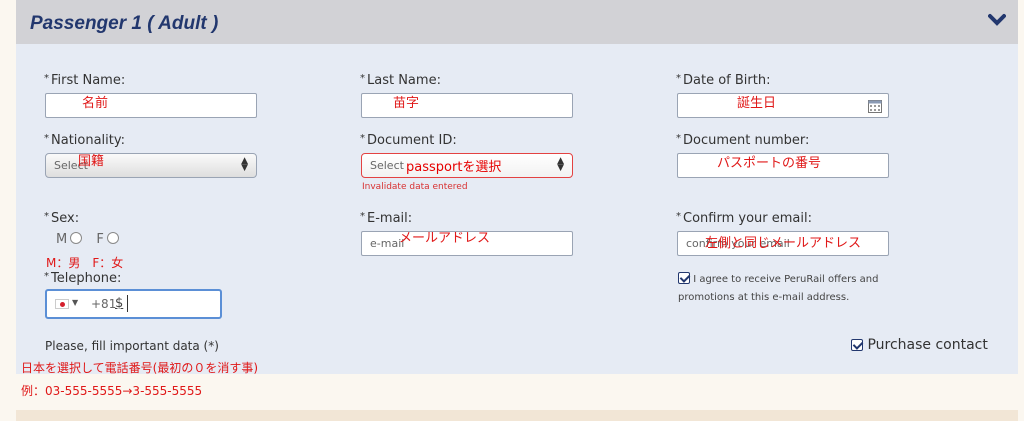 The height and width of the screenshot is (421, 1024). What do you see at coordinates (62, 218) in the screenshot?
I see `sex-label: * Sex:` at bounding box center [62, 218].